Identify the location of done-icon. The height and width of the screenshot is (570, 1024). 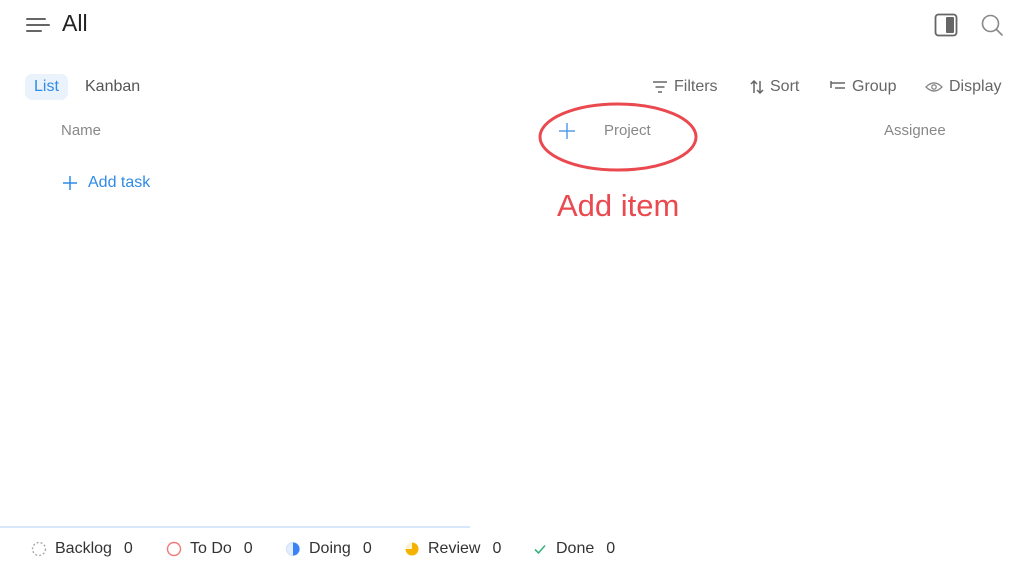
(540, 549).